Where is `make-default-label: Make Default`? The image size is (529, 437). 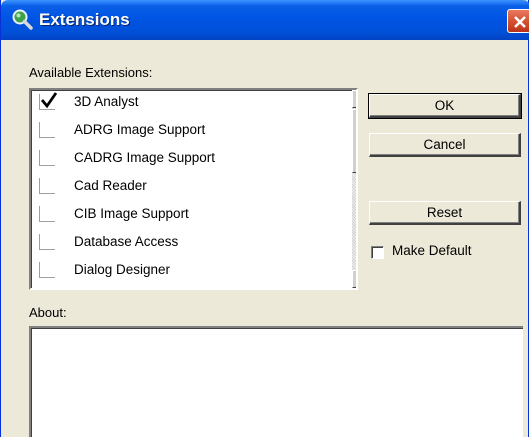
make-default-label: Make Default is located at coordinates (432, 250).